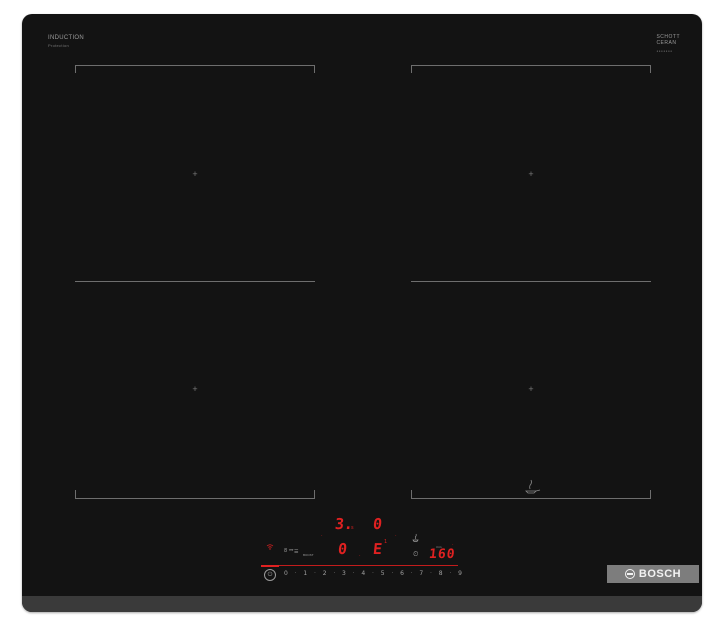 The width and height of the screenshot is (728, 629). I want to click on front-right-zone-tick-right, so click(650, 494).